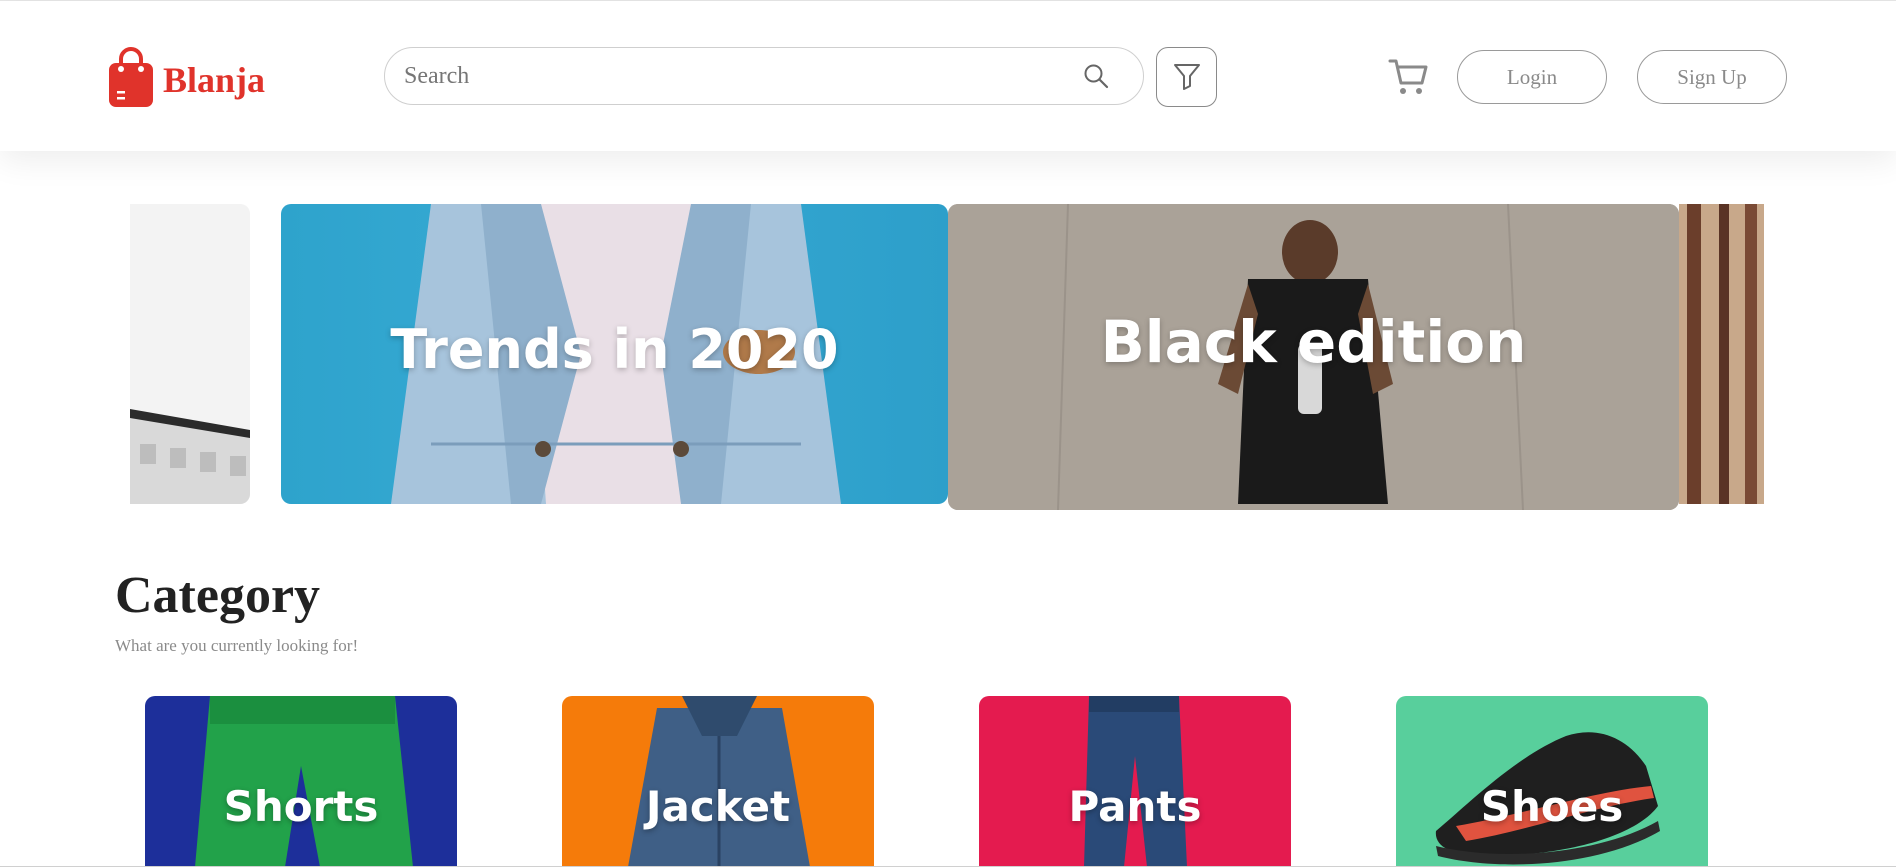 This screenshot has height=867, width=1896. I want to click on filter-button, so click(1186, 77).